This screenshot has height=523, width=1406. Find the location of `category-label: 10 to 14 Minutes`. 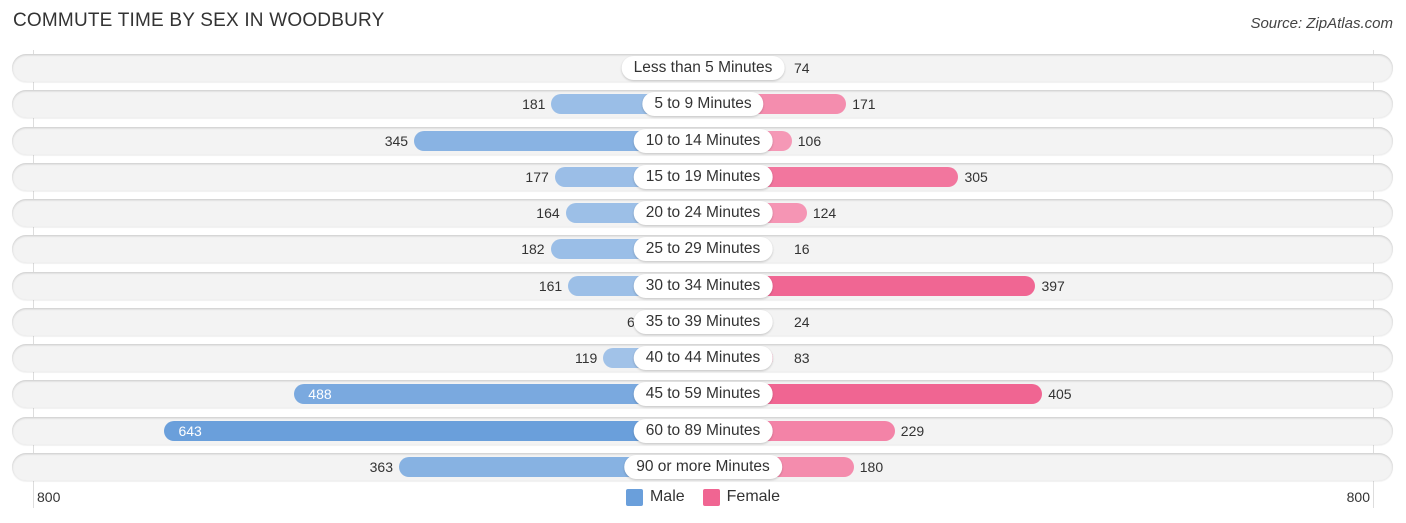

category-label: 10 to 14 Minutes is located at coordinates (703, 140).